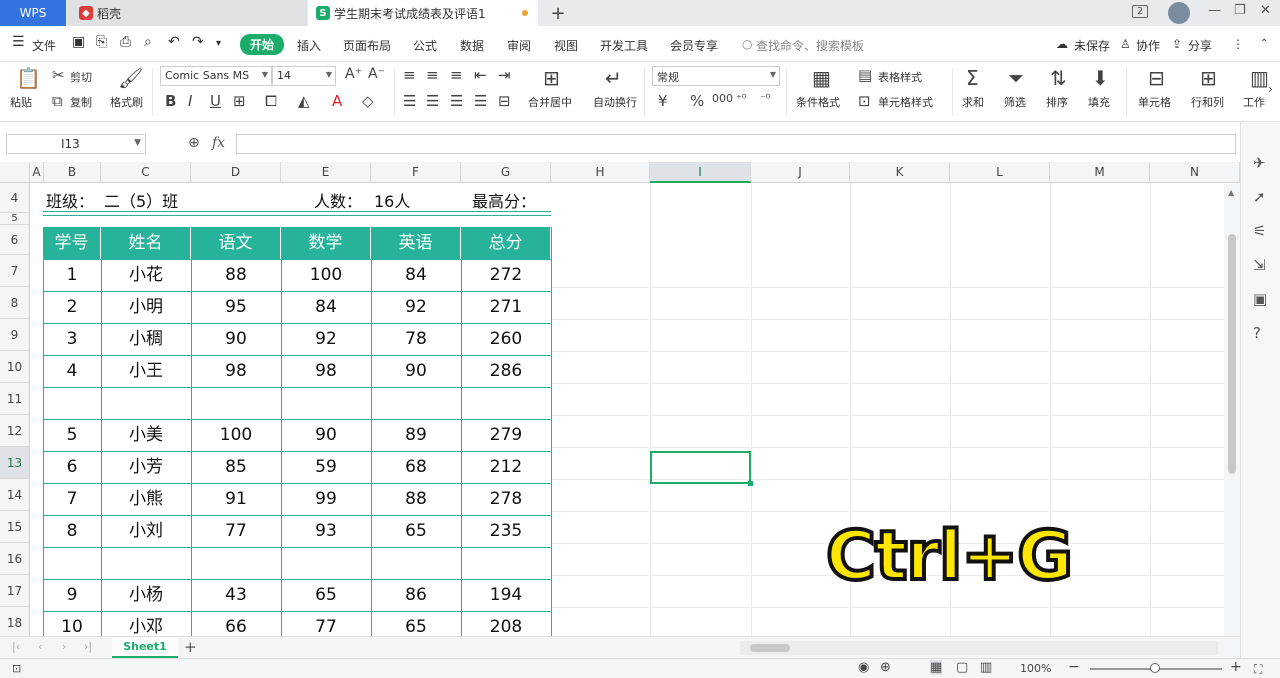  What do you see at coordinates (1240, 10) in the screenshot?
I see `restore-button: ❐` at bounding box center [1240, 10].